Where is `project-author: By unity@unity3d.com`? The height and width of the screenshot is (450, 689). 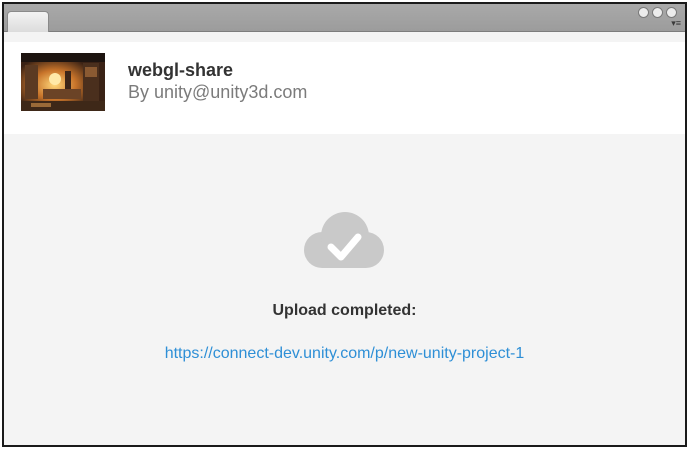 project-author: By unity@unity3d.com is located at coordinates (218, 92).